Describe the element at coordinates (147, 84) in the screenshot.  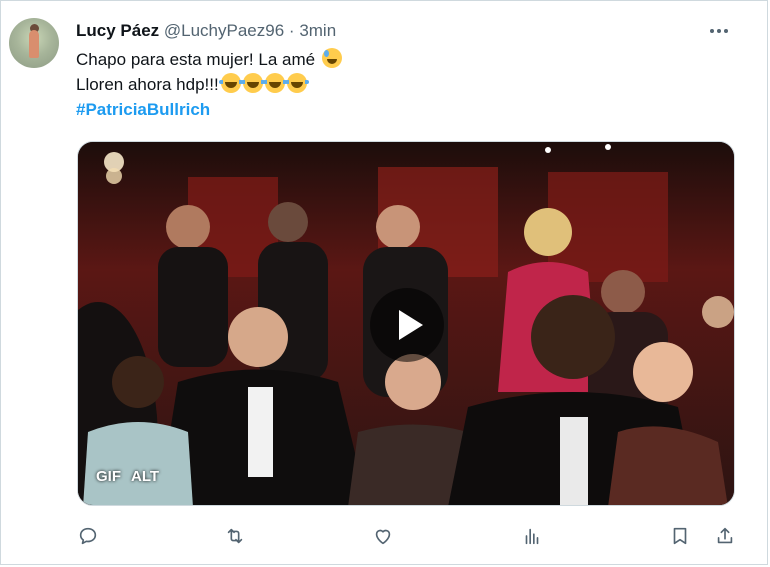
I see `tweet-line-2-text: Lloren ahora hdp!!!` at that location.